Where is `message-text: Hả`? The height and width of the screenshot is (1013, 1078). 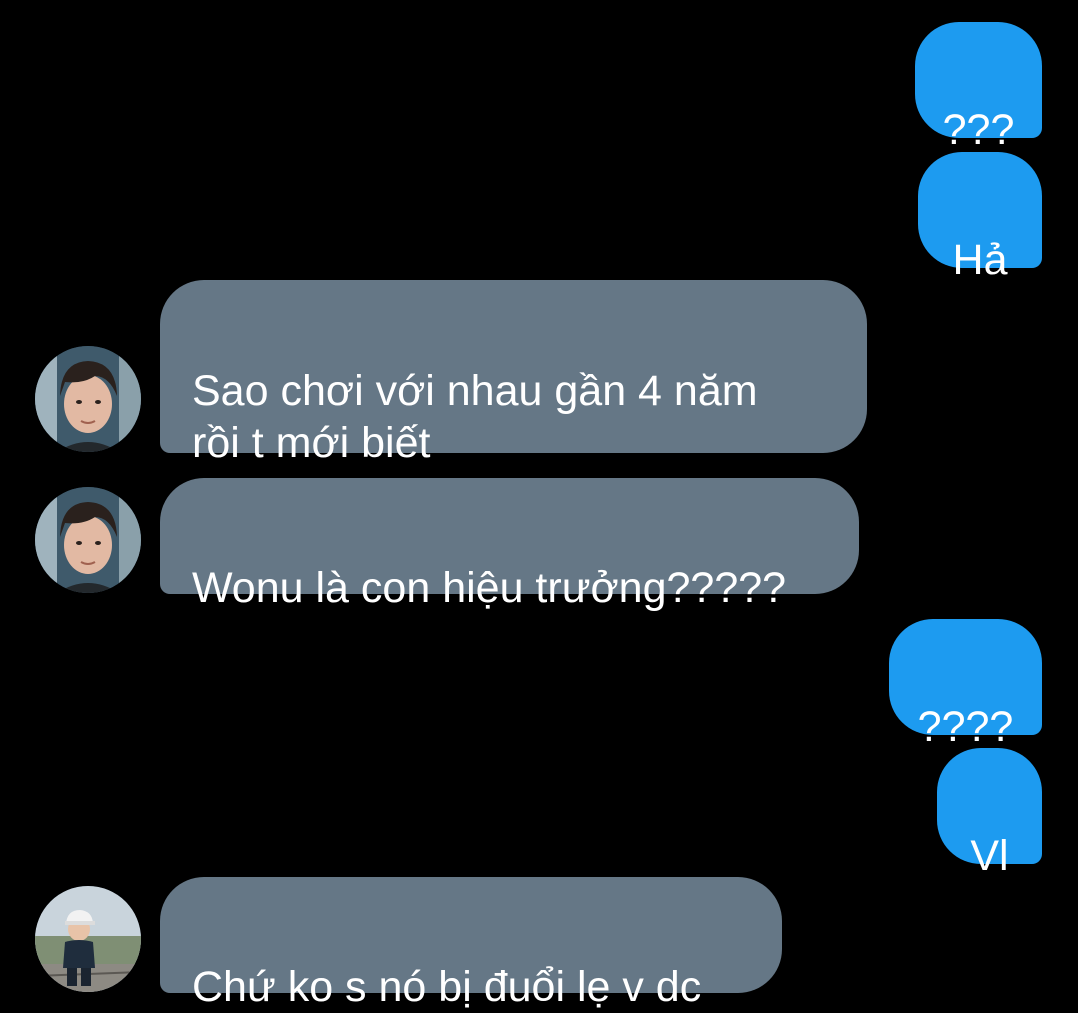 message-text: Hả is located at coordinates (980, 260).